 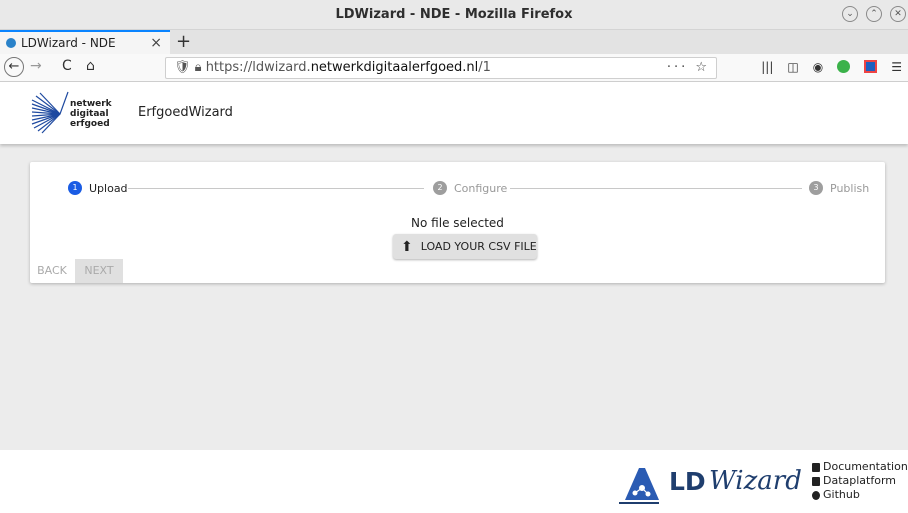 I want to click on upload-status: No file selected, so click(x=457, y=223).